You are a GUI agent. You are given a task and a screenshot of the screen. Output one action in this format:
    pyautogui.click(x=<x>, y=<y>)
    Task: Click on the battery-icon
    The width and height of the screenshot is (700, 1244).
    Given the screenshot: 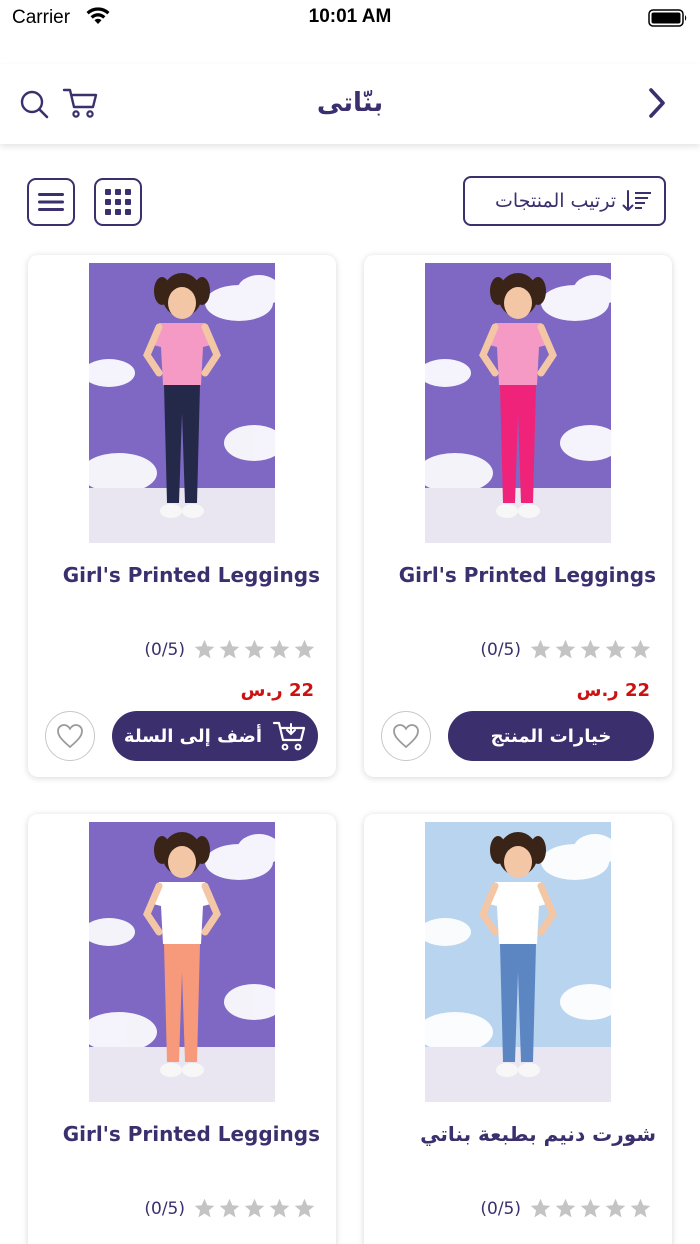 What is the action you would take?
    pyautogui.click(x=667, y=18)
    